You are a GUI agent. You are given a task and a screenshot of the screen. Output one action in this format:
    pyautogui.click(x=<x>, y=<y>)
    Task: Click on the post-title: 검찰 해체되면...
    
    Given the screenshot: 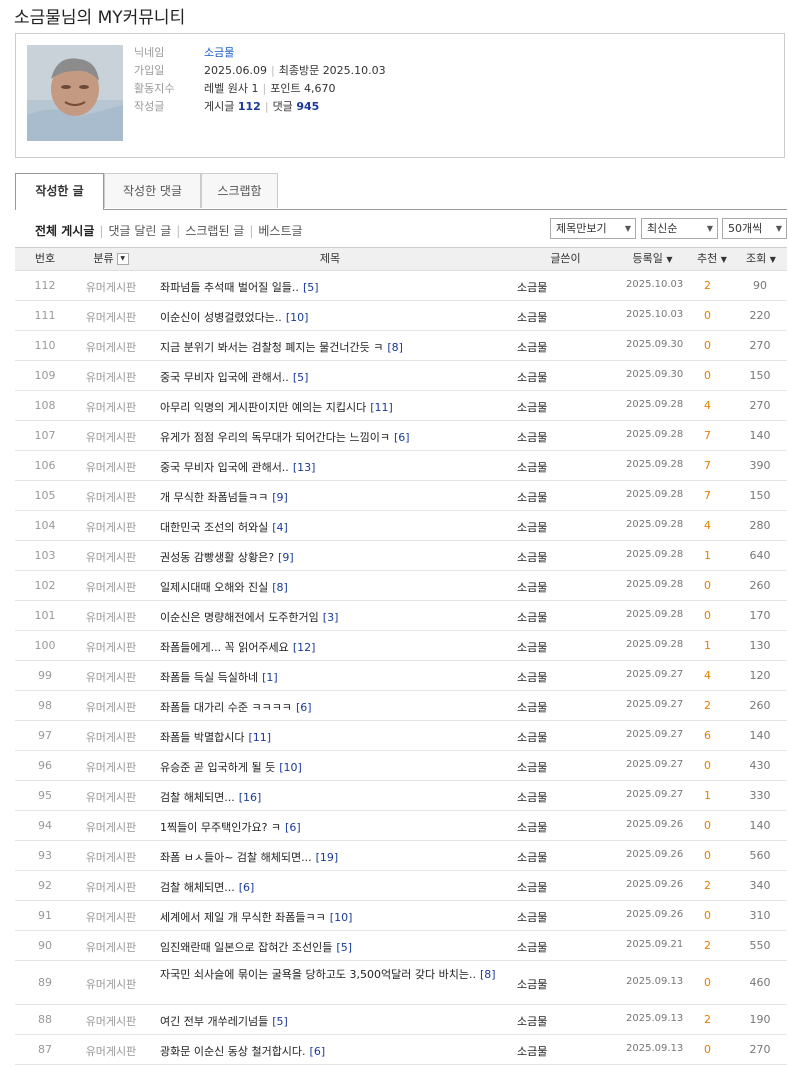 What is the action you would take?
    pyautogui.click(x=197, y=887)
    